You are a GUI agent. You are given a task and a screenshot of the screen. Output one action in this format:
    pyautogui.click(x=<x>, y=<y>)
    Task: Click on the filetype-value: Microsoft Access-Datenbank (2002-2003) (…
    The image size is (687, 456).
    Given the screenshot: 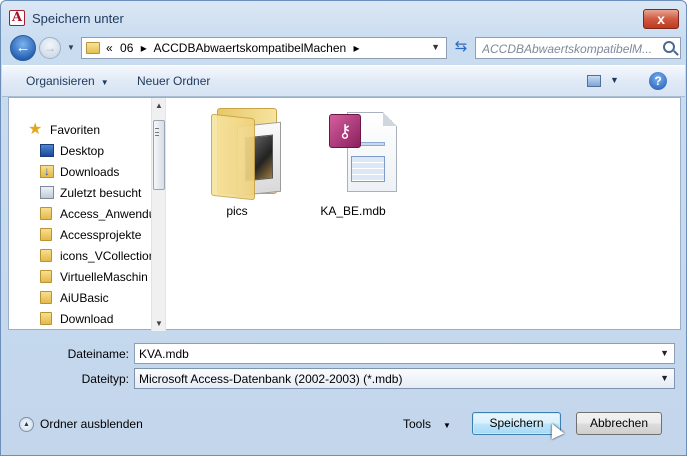 What is the action you would take?
    pyautogui.click(x=271, y=379)
    